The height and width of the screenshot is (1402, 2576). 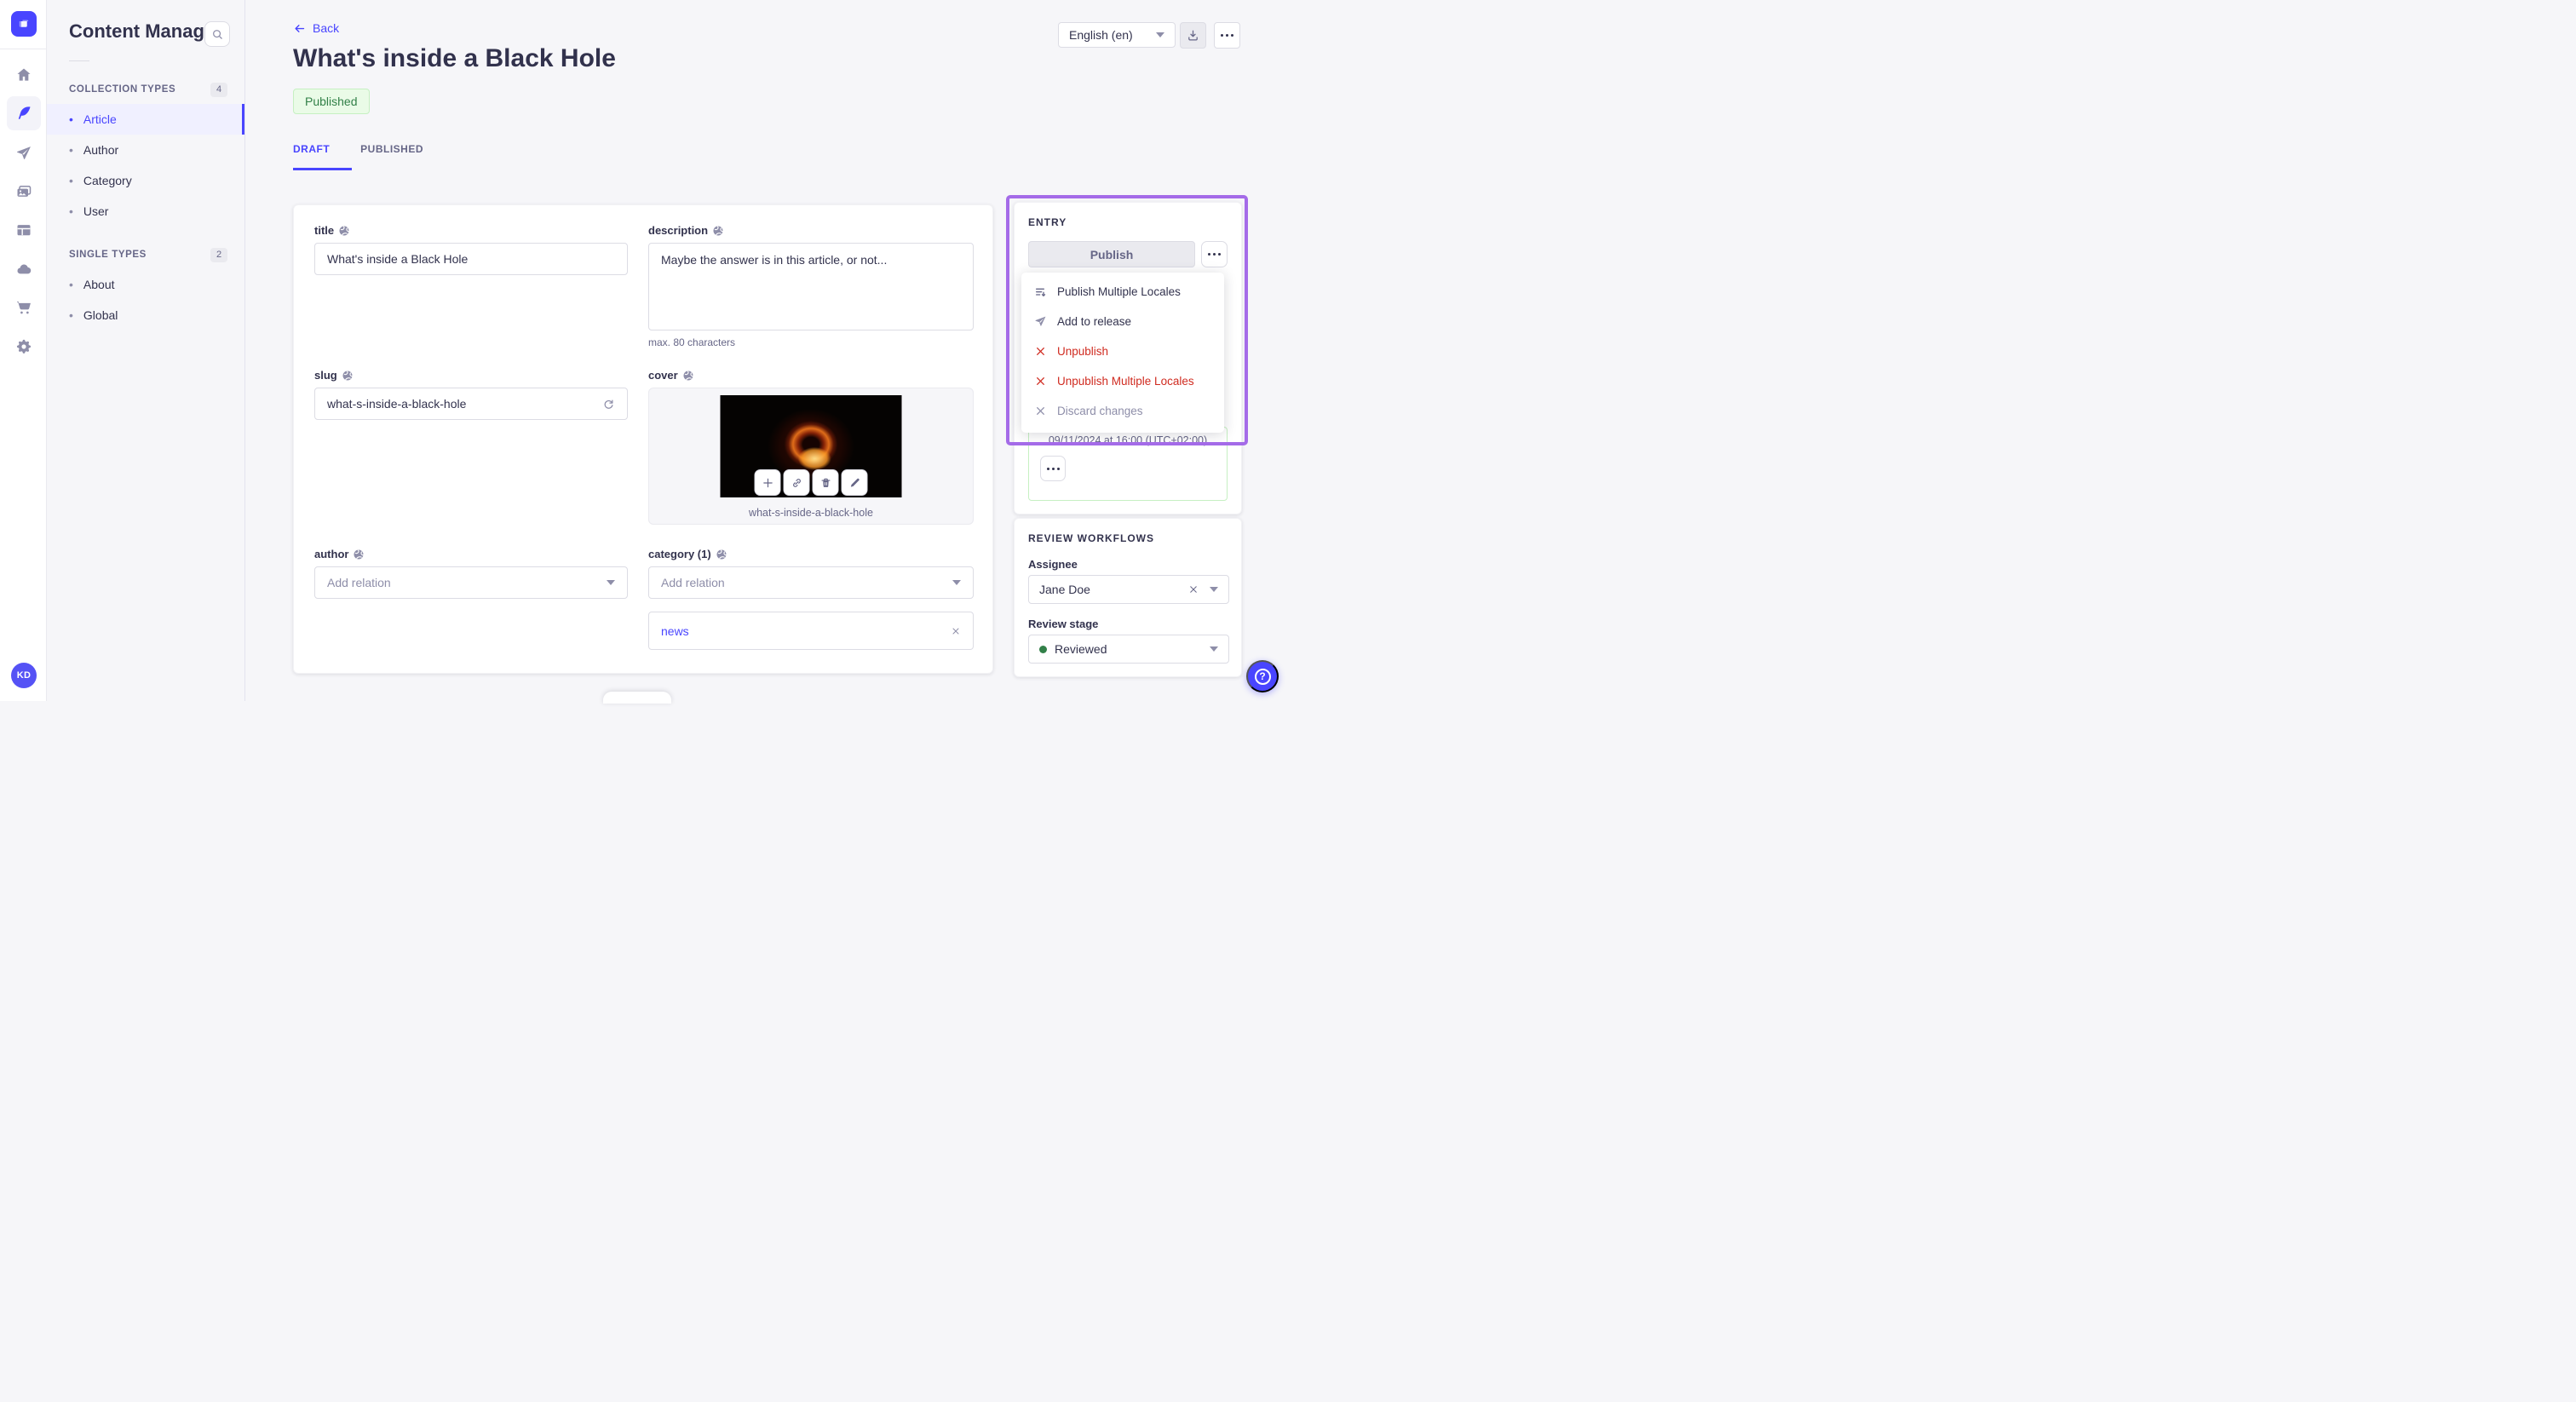 I want to click on app-nav-rail: KD, so click(x=24, y=350).